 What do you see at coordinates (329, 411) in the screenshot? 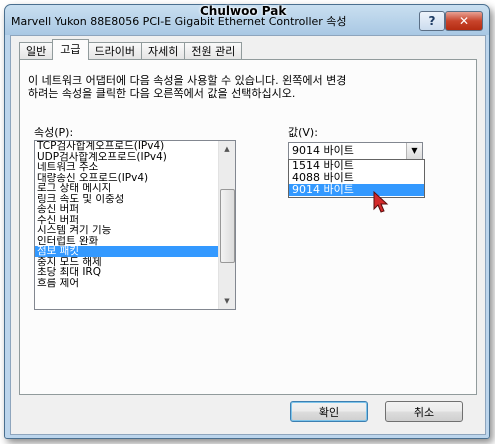
I see `ok-button: 확인` at bounding box center [329, 411].